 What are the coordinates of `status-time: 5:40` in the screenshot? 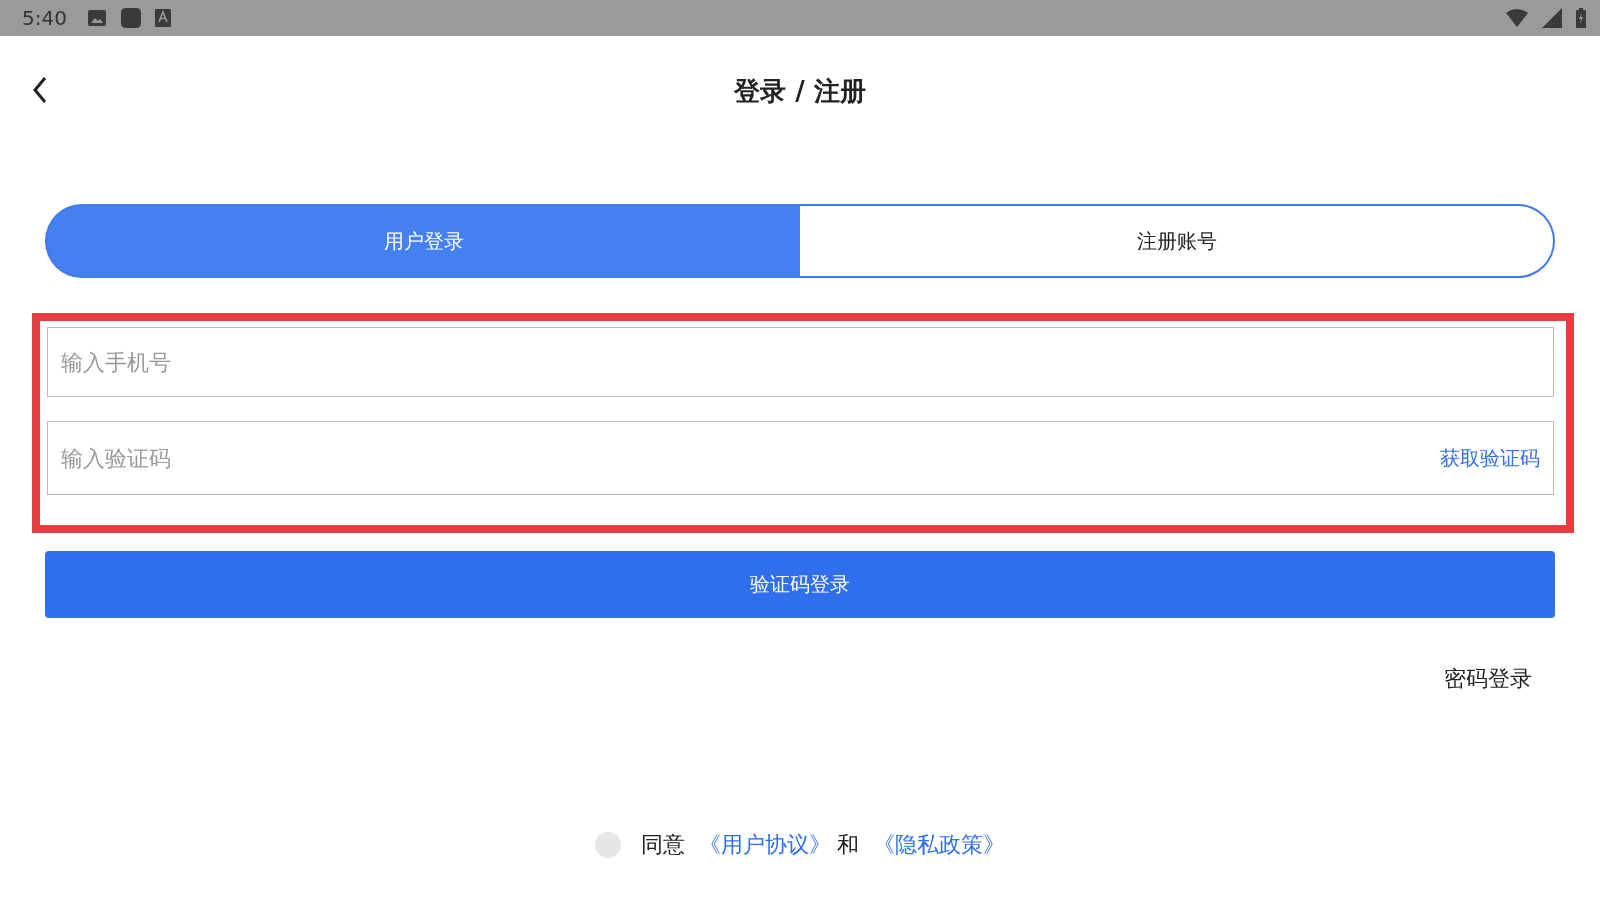 It's located at (44, 18).